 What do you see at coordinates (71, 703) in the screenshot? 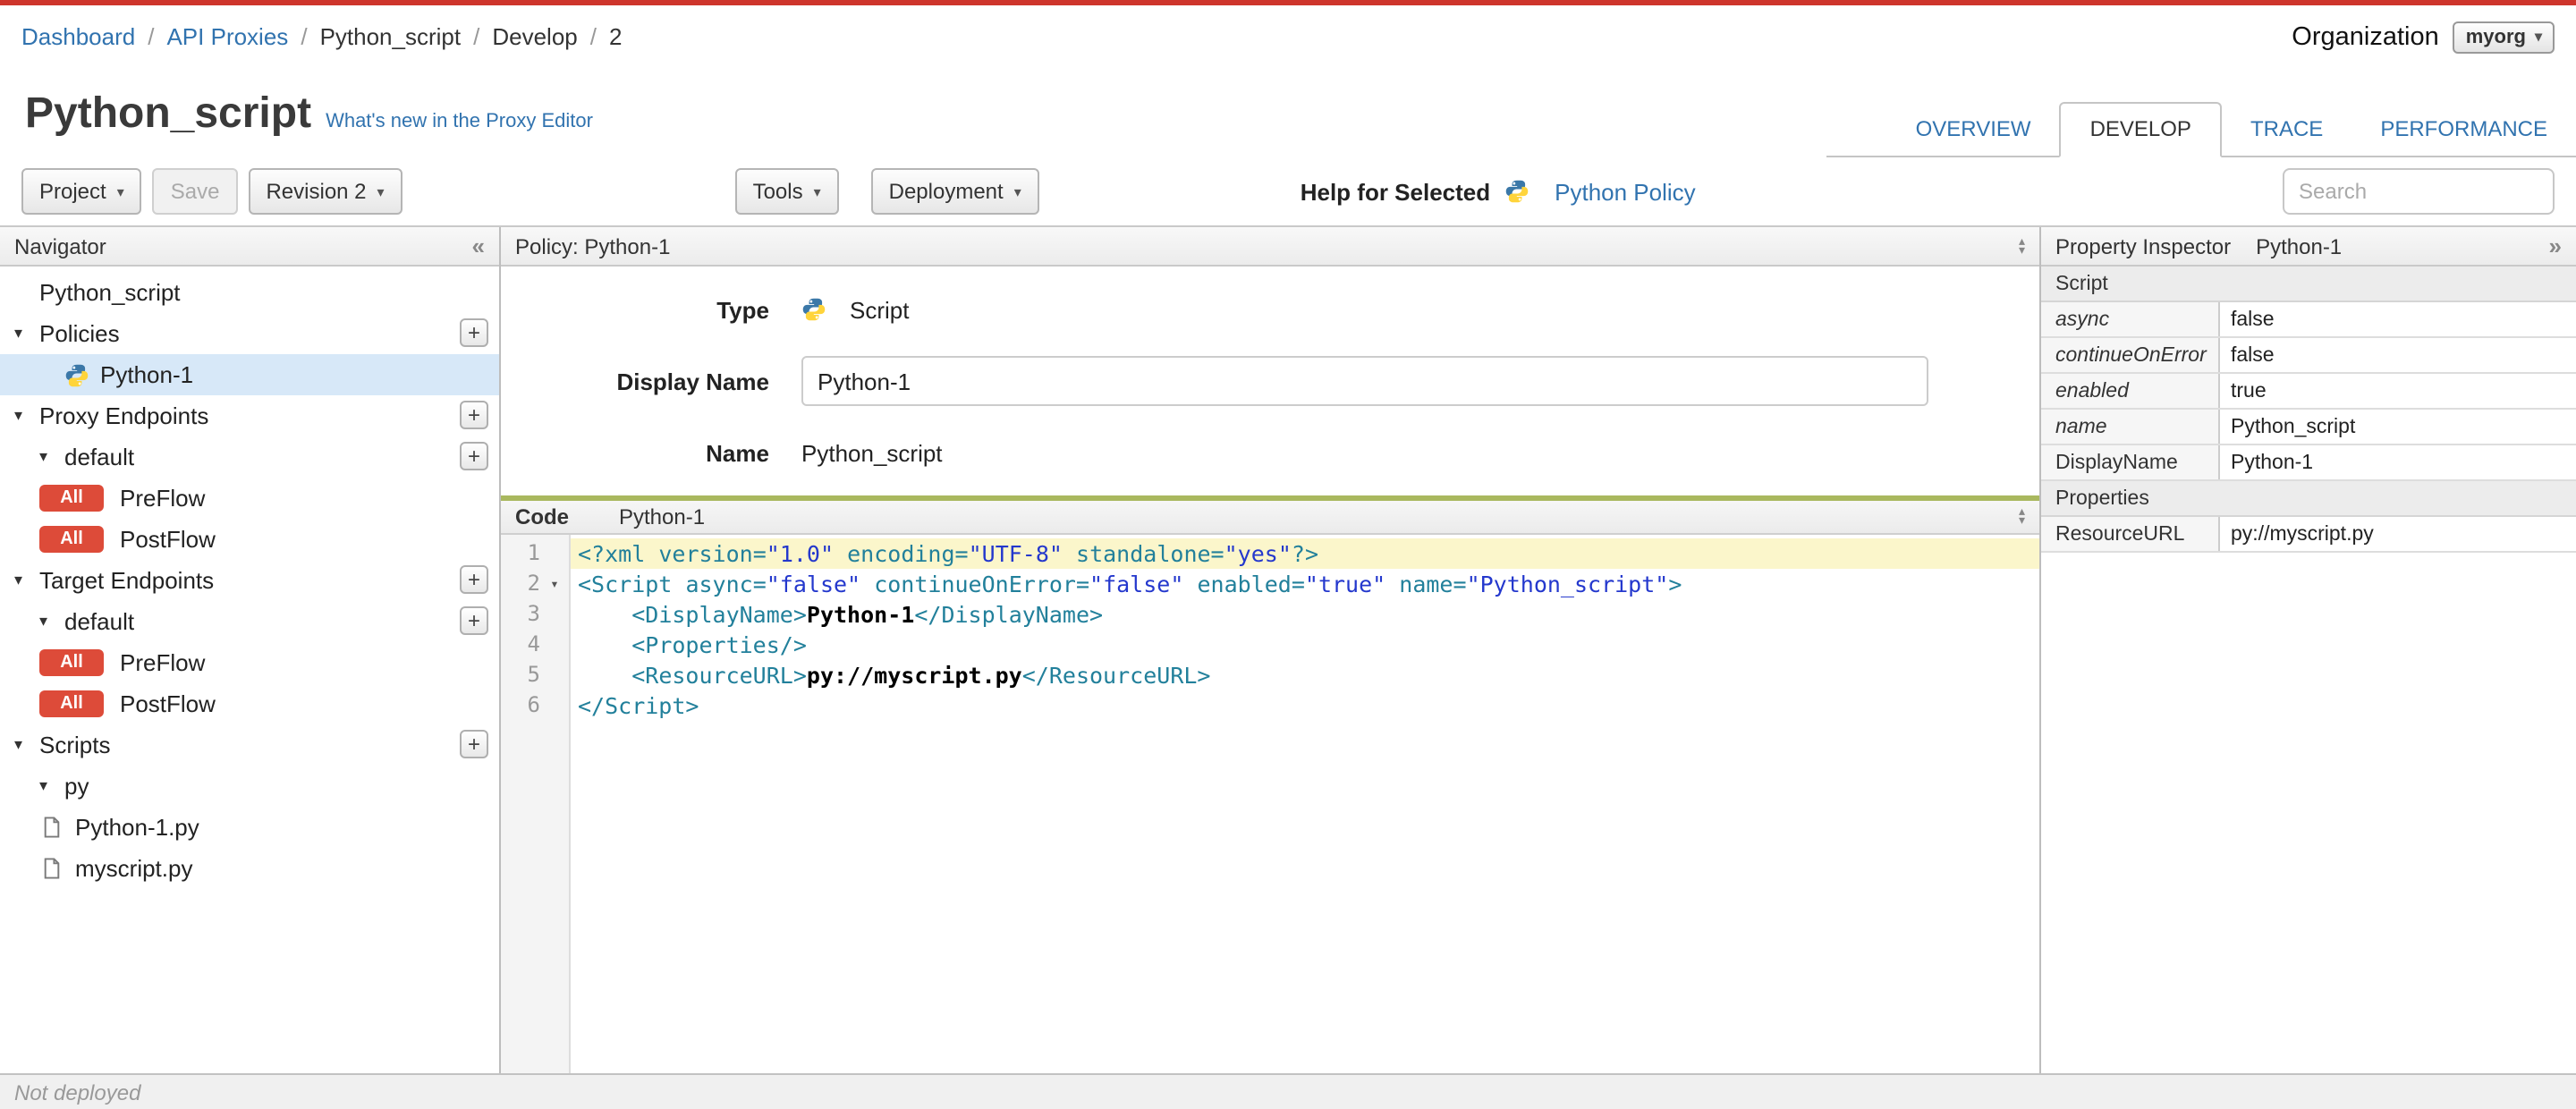
I see `flow-condition-badge: All` at bounding box center [71, 703].